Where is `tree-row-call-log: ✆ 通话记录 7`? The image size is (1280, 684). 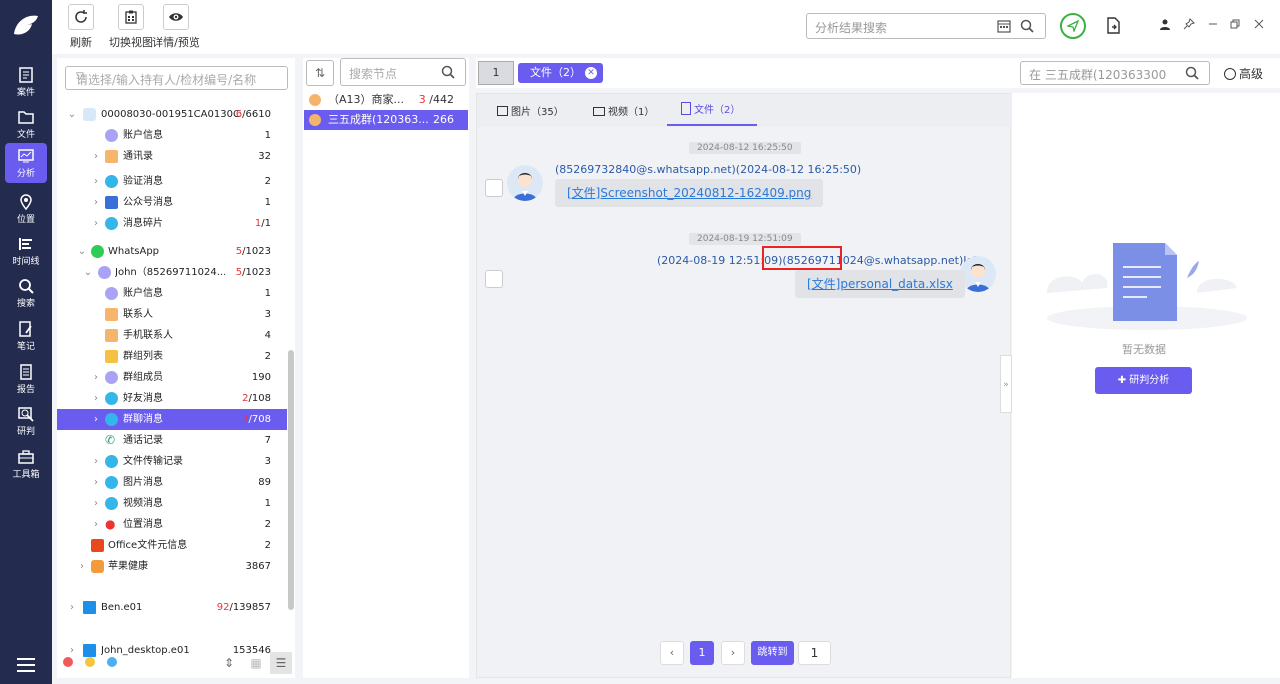 tree-row-call-log: ✆ 通话记录 7 is located at coordinates (172, 440).